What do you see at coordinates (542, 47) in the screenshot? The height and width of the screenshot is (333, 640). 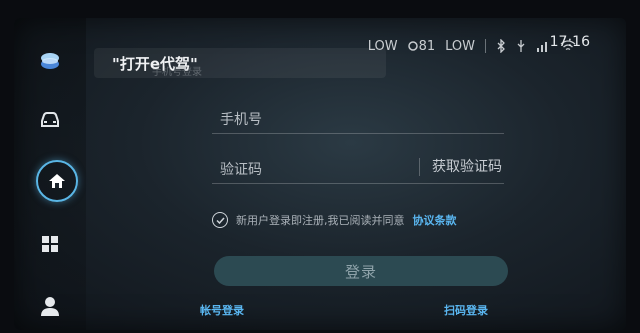 I see `signal-icon` at bounding box center [542, 47].